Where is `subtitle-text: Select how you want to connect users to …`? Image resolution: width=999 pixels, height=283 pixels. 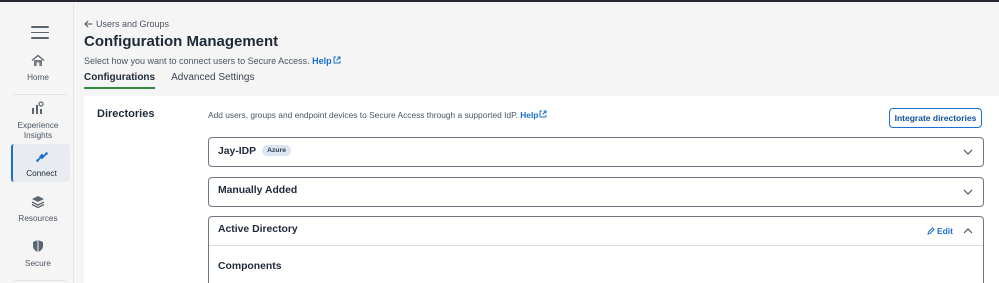
subtitle-text: Select how you want to connect users to … is located at coordinates (197, 61).